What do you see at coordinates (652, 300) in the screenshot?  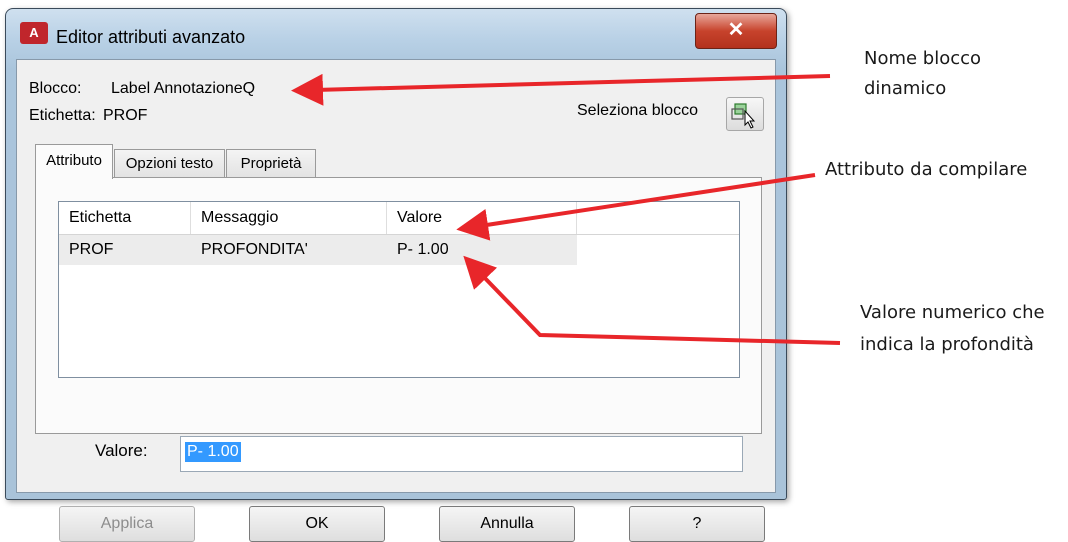 I see `arrow-value` at bounding box center [652, 300].